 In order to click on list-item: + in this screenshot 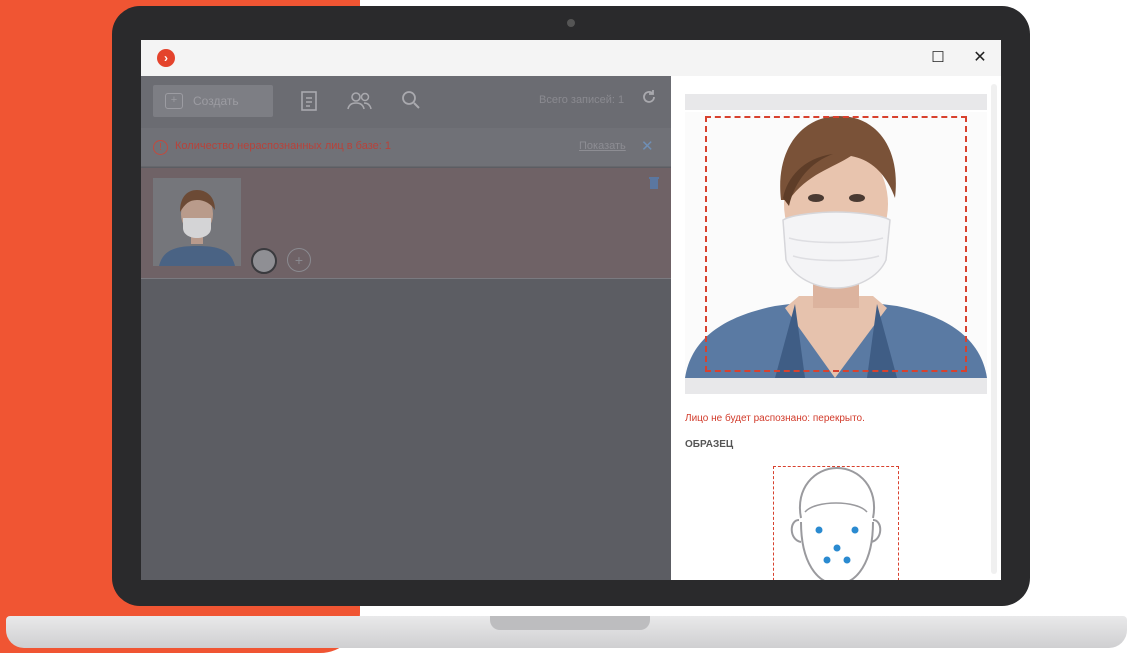, I will do `click(406, 223)`.